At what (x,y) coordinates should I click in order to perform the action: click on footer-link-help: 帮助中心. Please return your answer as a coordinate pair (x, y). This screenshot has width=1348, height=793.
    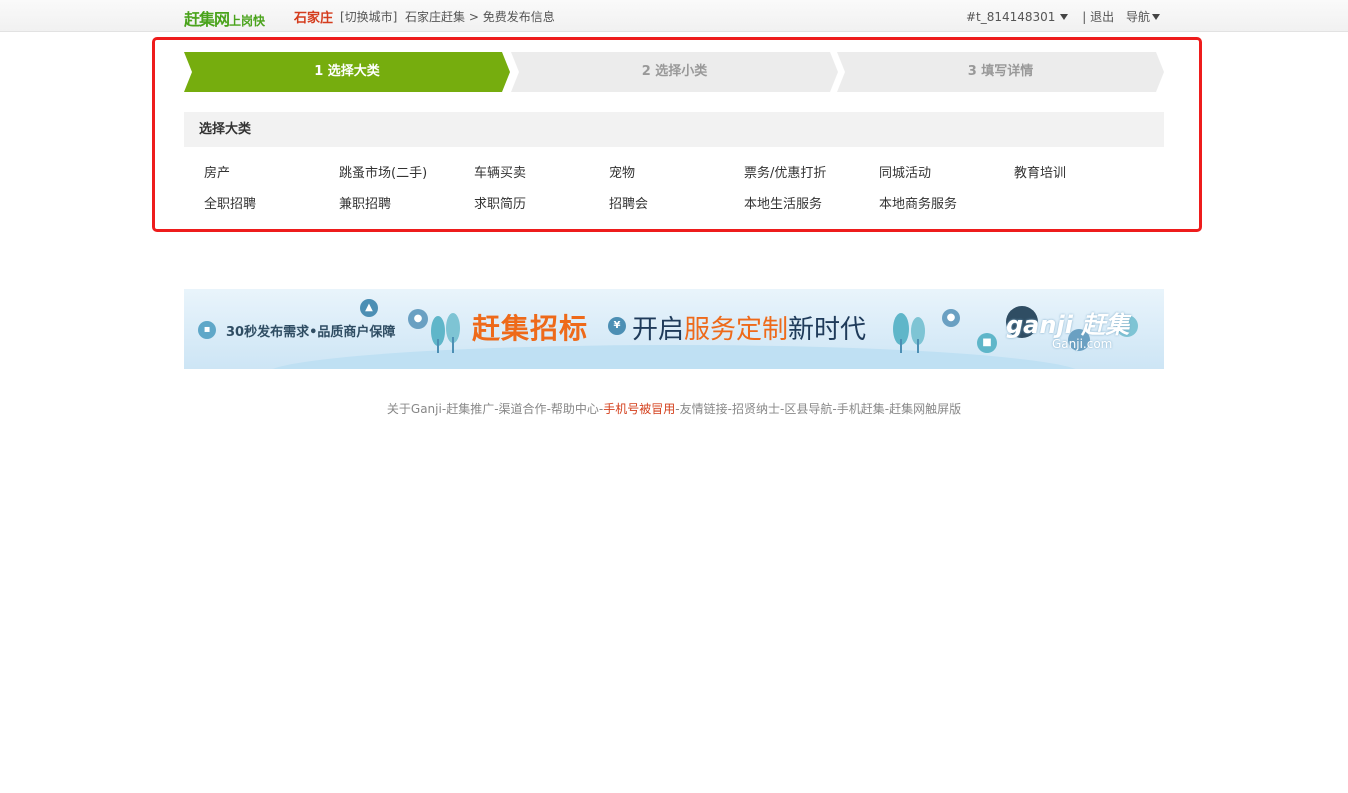
    Looking at the image, I should click on (575, 409).